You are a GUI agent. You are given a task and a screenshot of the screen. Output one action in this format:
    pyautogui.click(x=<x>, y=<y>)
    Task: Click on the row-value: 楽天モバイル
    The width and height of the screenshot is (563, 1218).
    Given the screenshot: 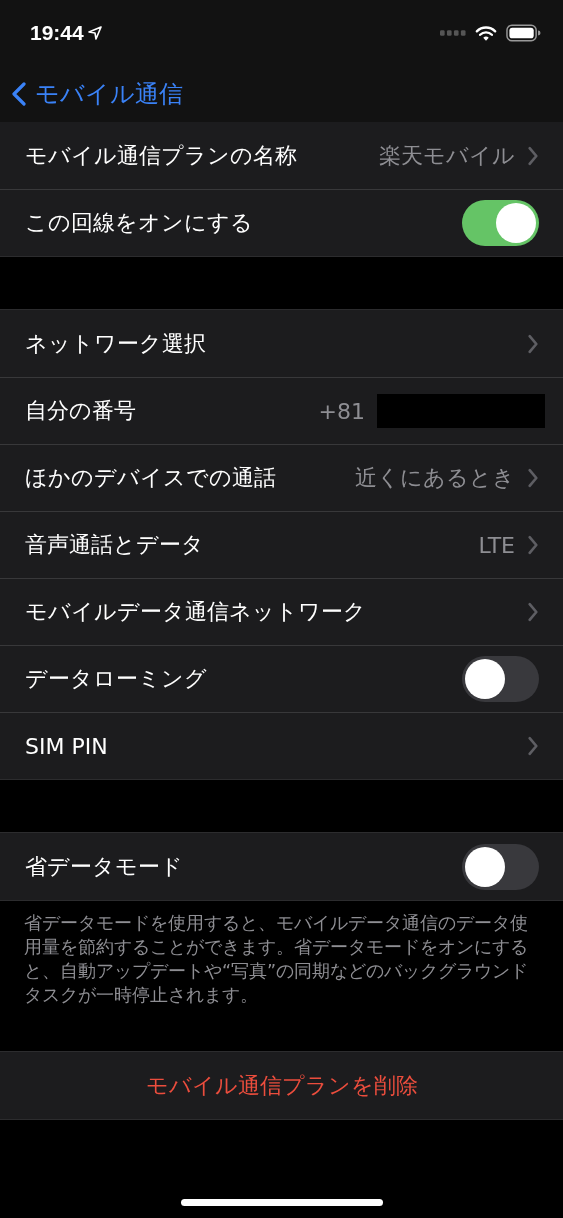 What is the action you would take?
    pyautogui.click(x=447, y=155)
    